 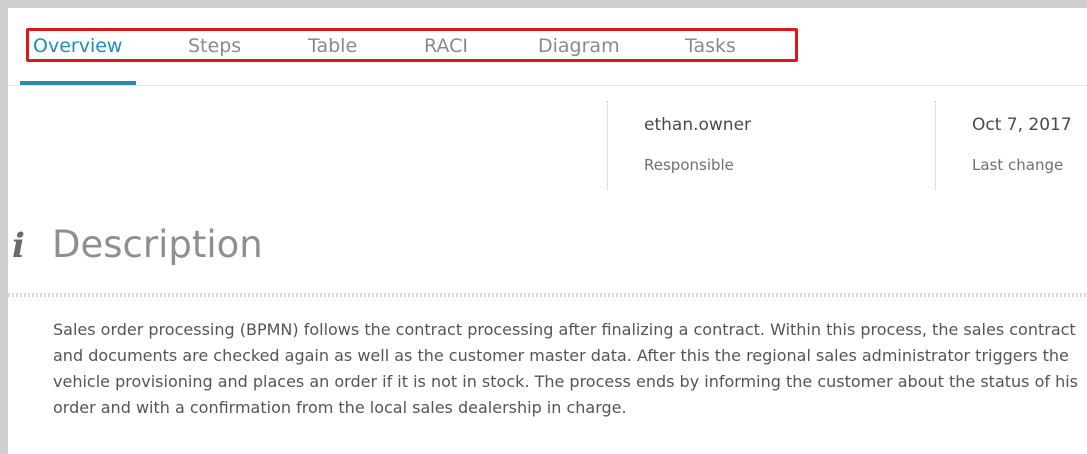 I want to click on responsible-info: ethan.owner Responsible, so click(x=767, y=145).